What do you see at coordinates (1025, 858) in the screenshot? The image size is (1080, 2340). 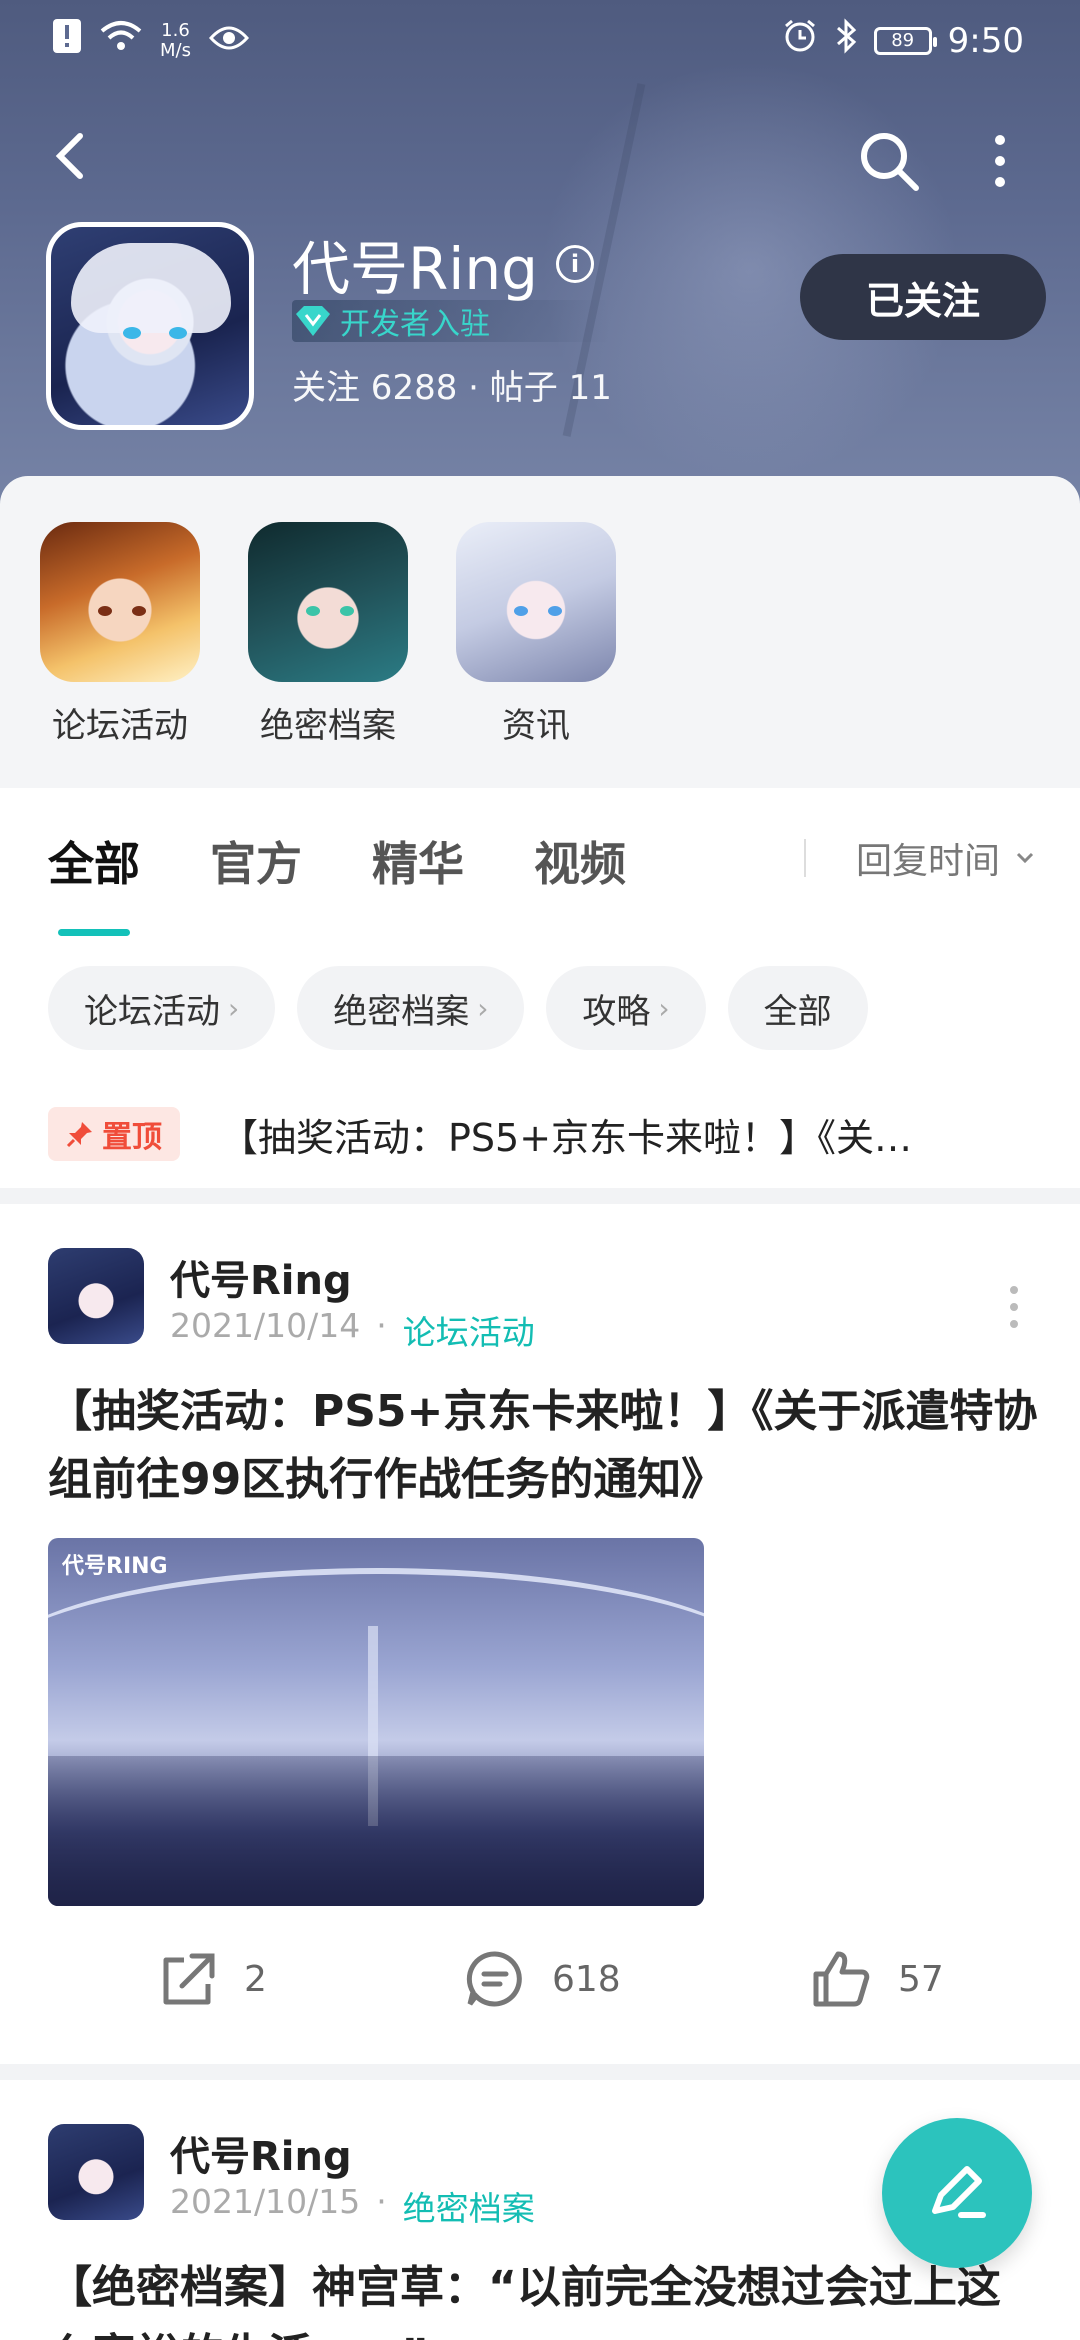 I see `chevron-down-icon` at bounding box center [1025, 858].